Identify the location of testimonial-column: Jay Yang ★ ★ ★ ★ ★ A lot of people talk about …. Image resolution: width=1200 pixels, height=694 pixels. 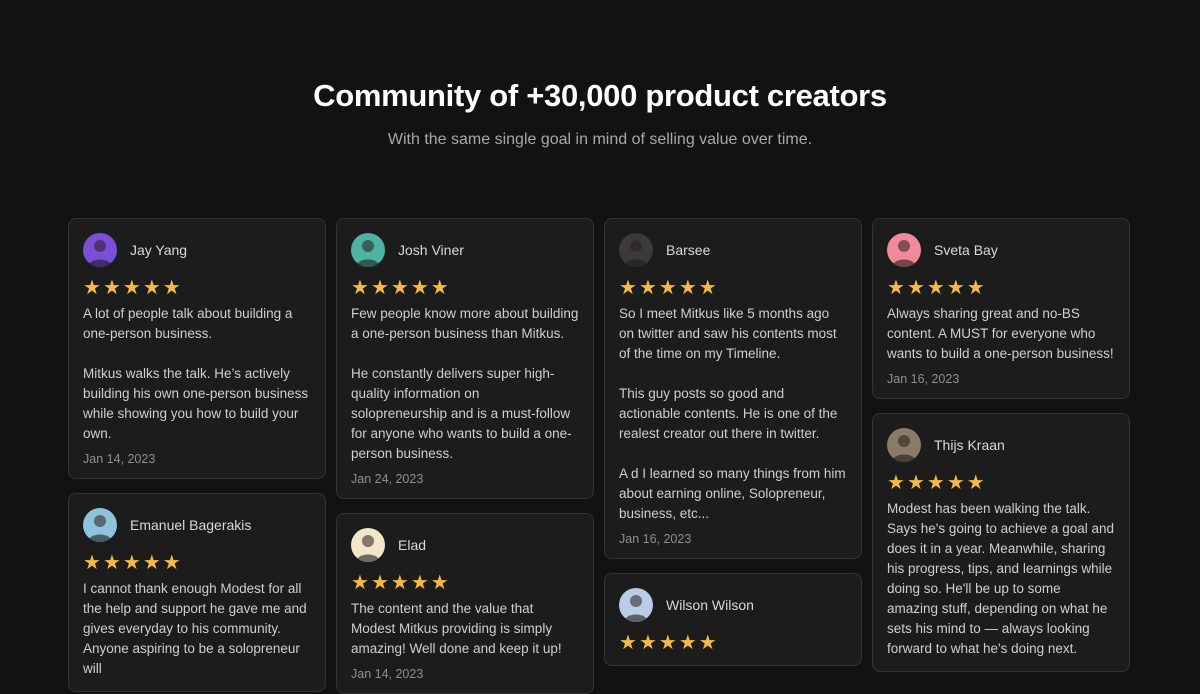
(197, 455).